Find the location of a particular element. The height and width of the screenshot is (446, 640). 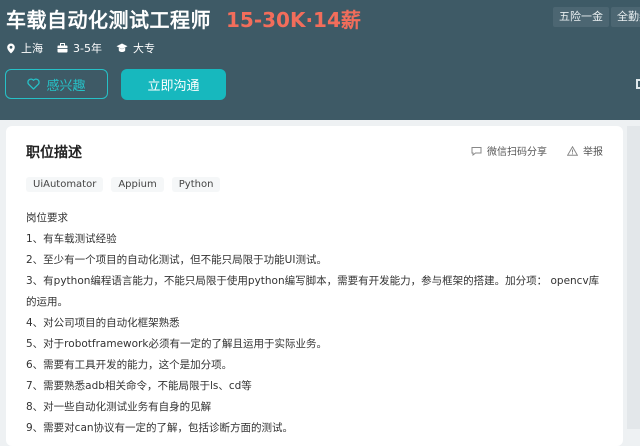

job-meta: 上海 3-5年 大专 is located at coordinates (80, 48).